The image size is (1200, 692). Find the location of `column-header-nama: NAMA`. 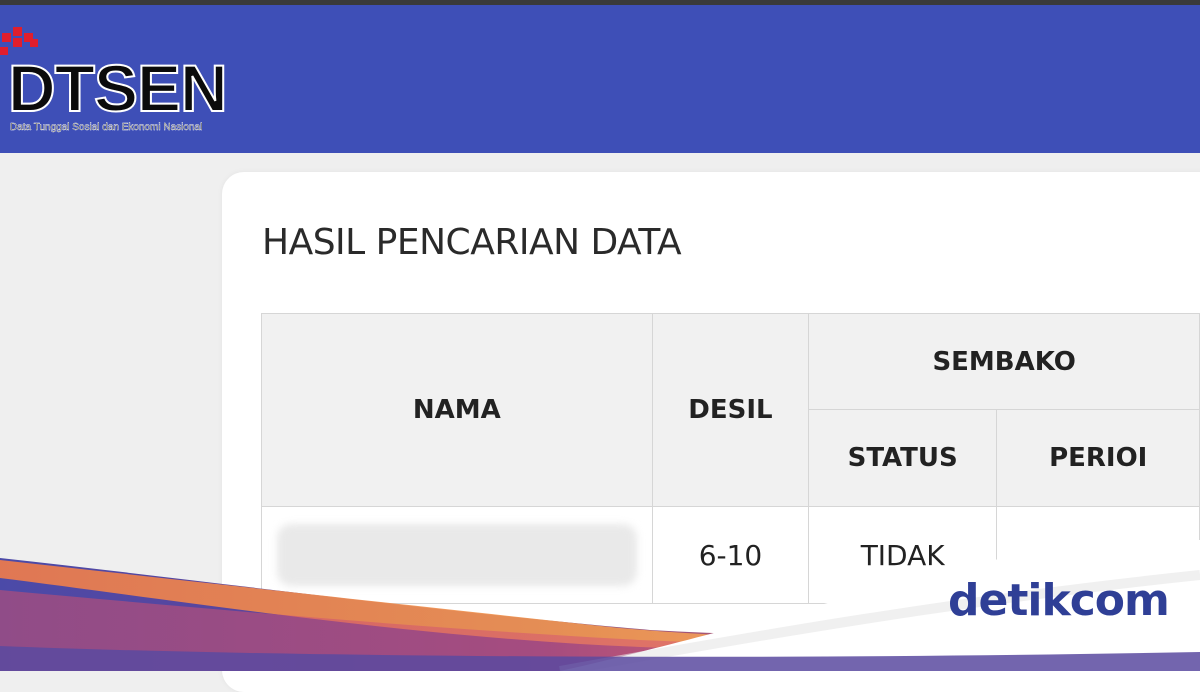

column-header-nama: NAMA is located at coordinates (457, 410).